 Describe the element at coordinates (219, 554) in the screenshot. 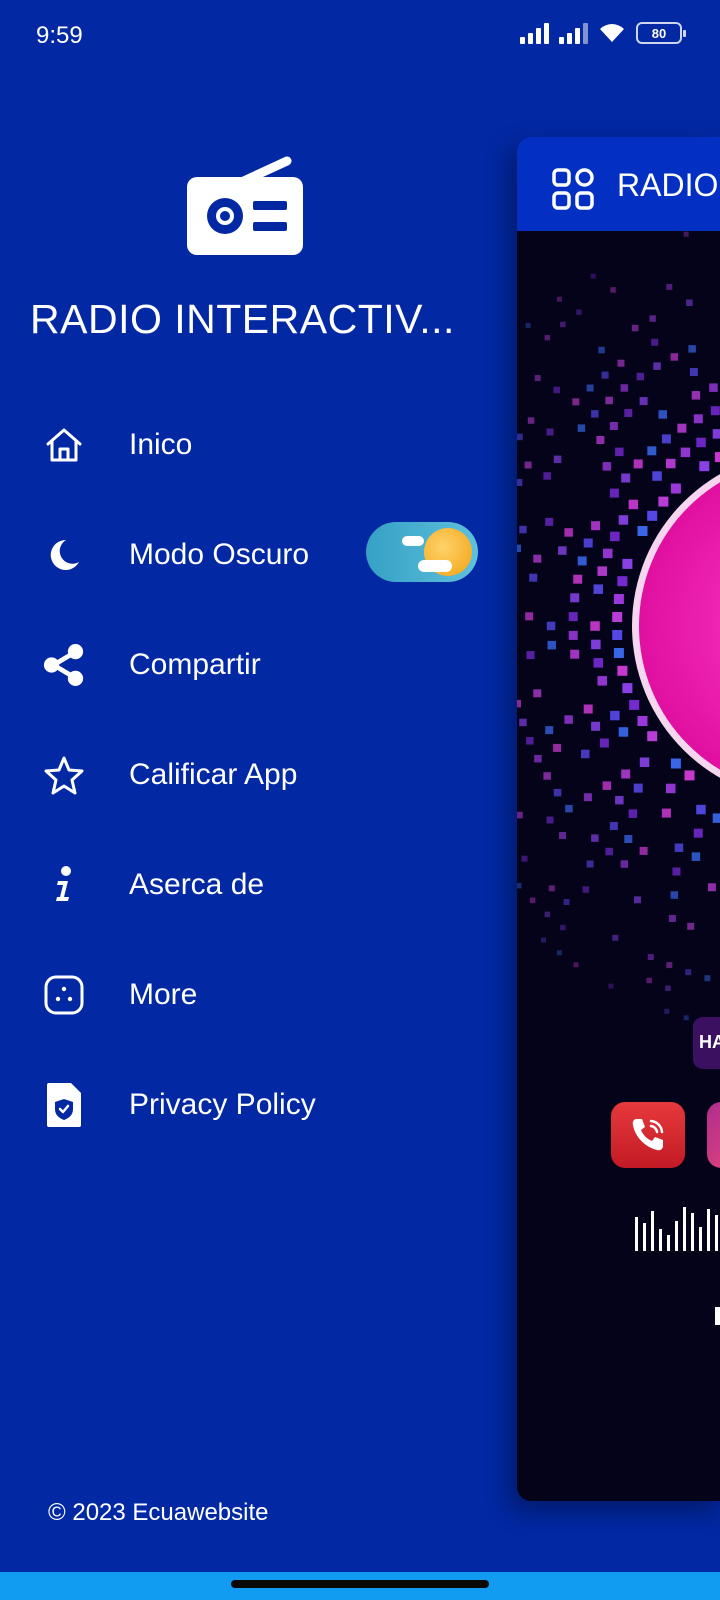

I see `menu-label-modo-oscuro: Modo Oscuro` at that location.